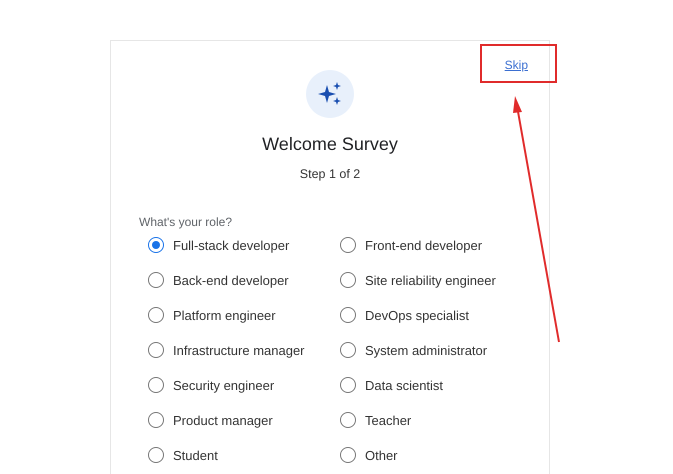 The width and height of the screenshot is (673, 474). I want to click on role-option: Product manager, so click(244, 420).